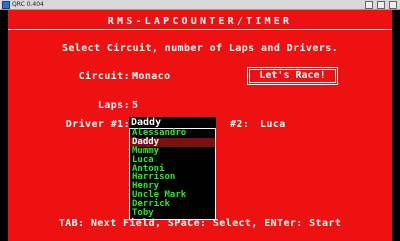 The width and height of the screenshot is (400, 241). What do you see at coordinates (292, 76) in the screenshot?
I see `lets-race-button: Let's Race!` at bounding box center [292, 76].